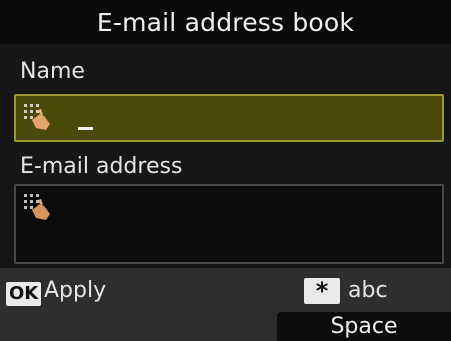  Describe the element at coordinates (364, 326) in the screenshot. I see `space-button: Space` at that location.